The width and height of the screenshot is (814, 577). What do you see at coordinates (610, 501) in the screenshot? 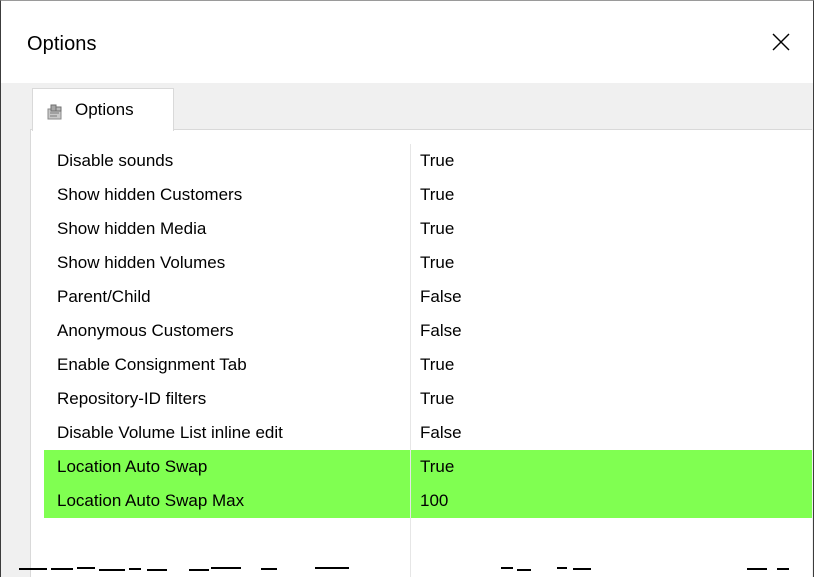
I see `property-value: 100` at bounding box center [610, 501].